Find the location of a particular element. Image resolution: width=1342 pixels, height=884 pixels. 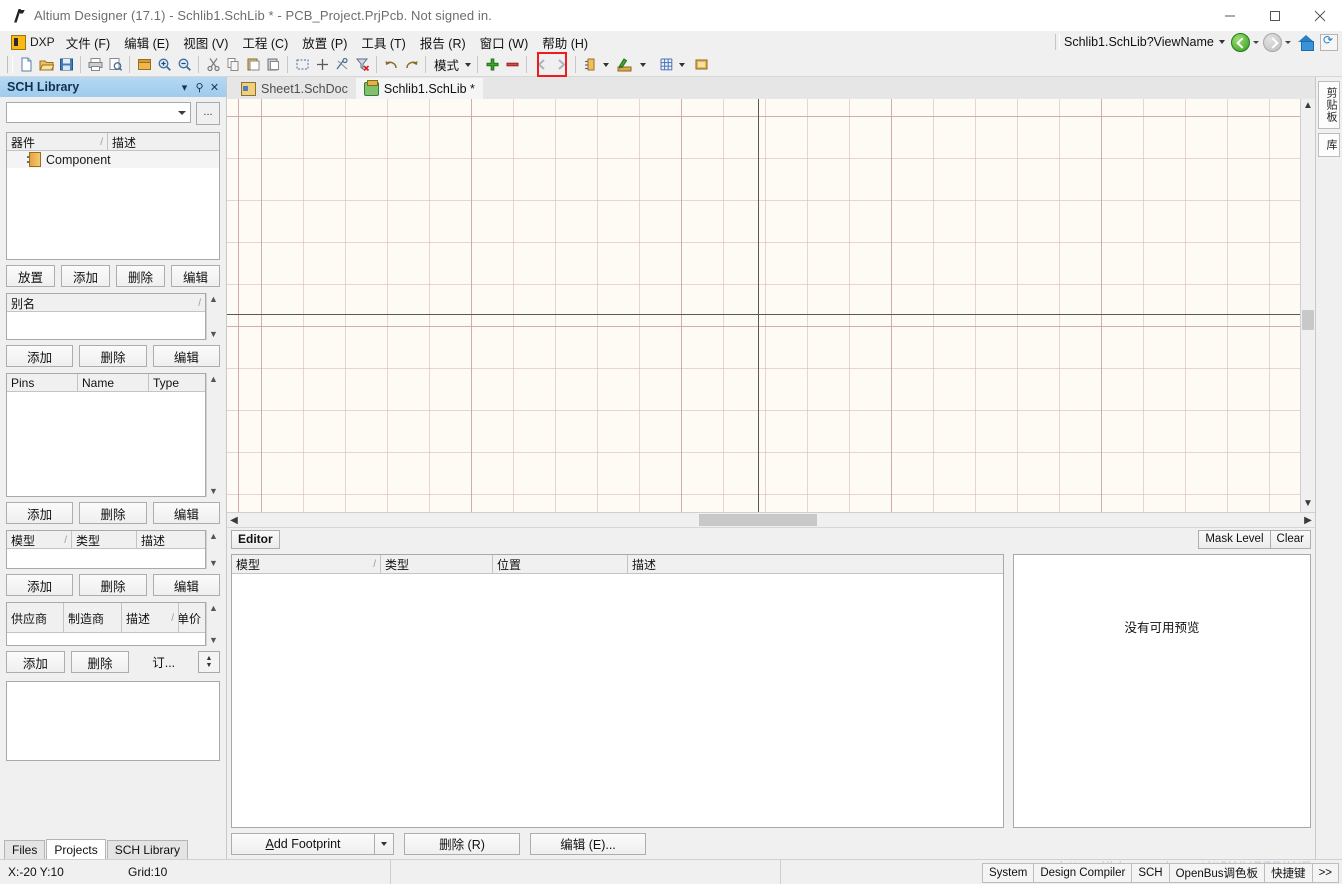

stepper-up-icon: ▲ is located at coordinates (209, 658).